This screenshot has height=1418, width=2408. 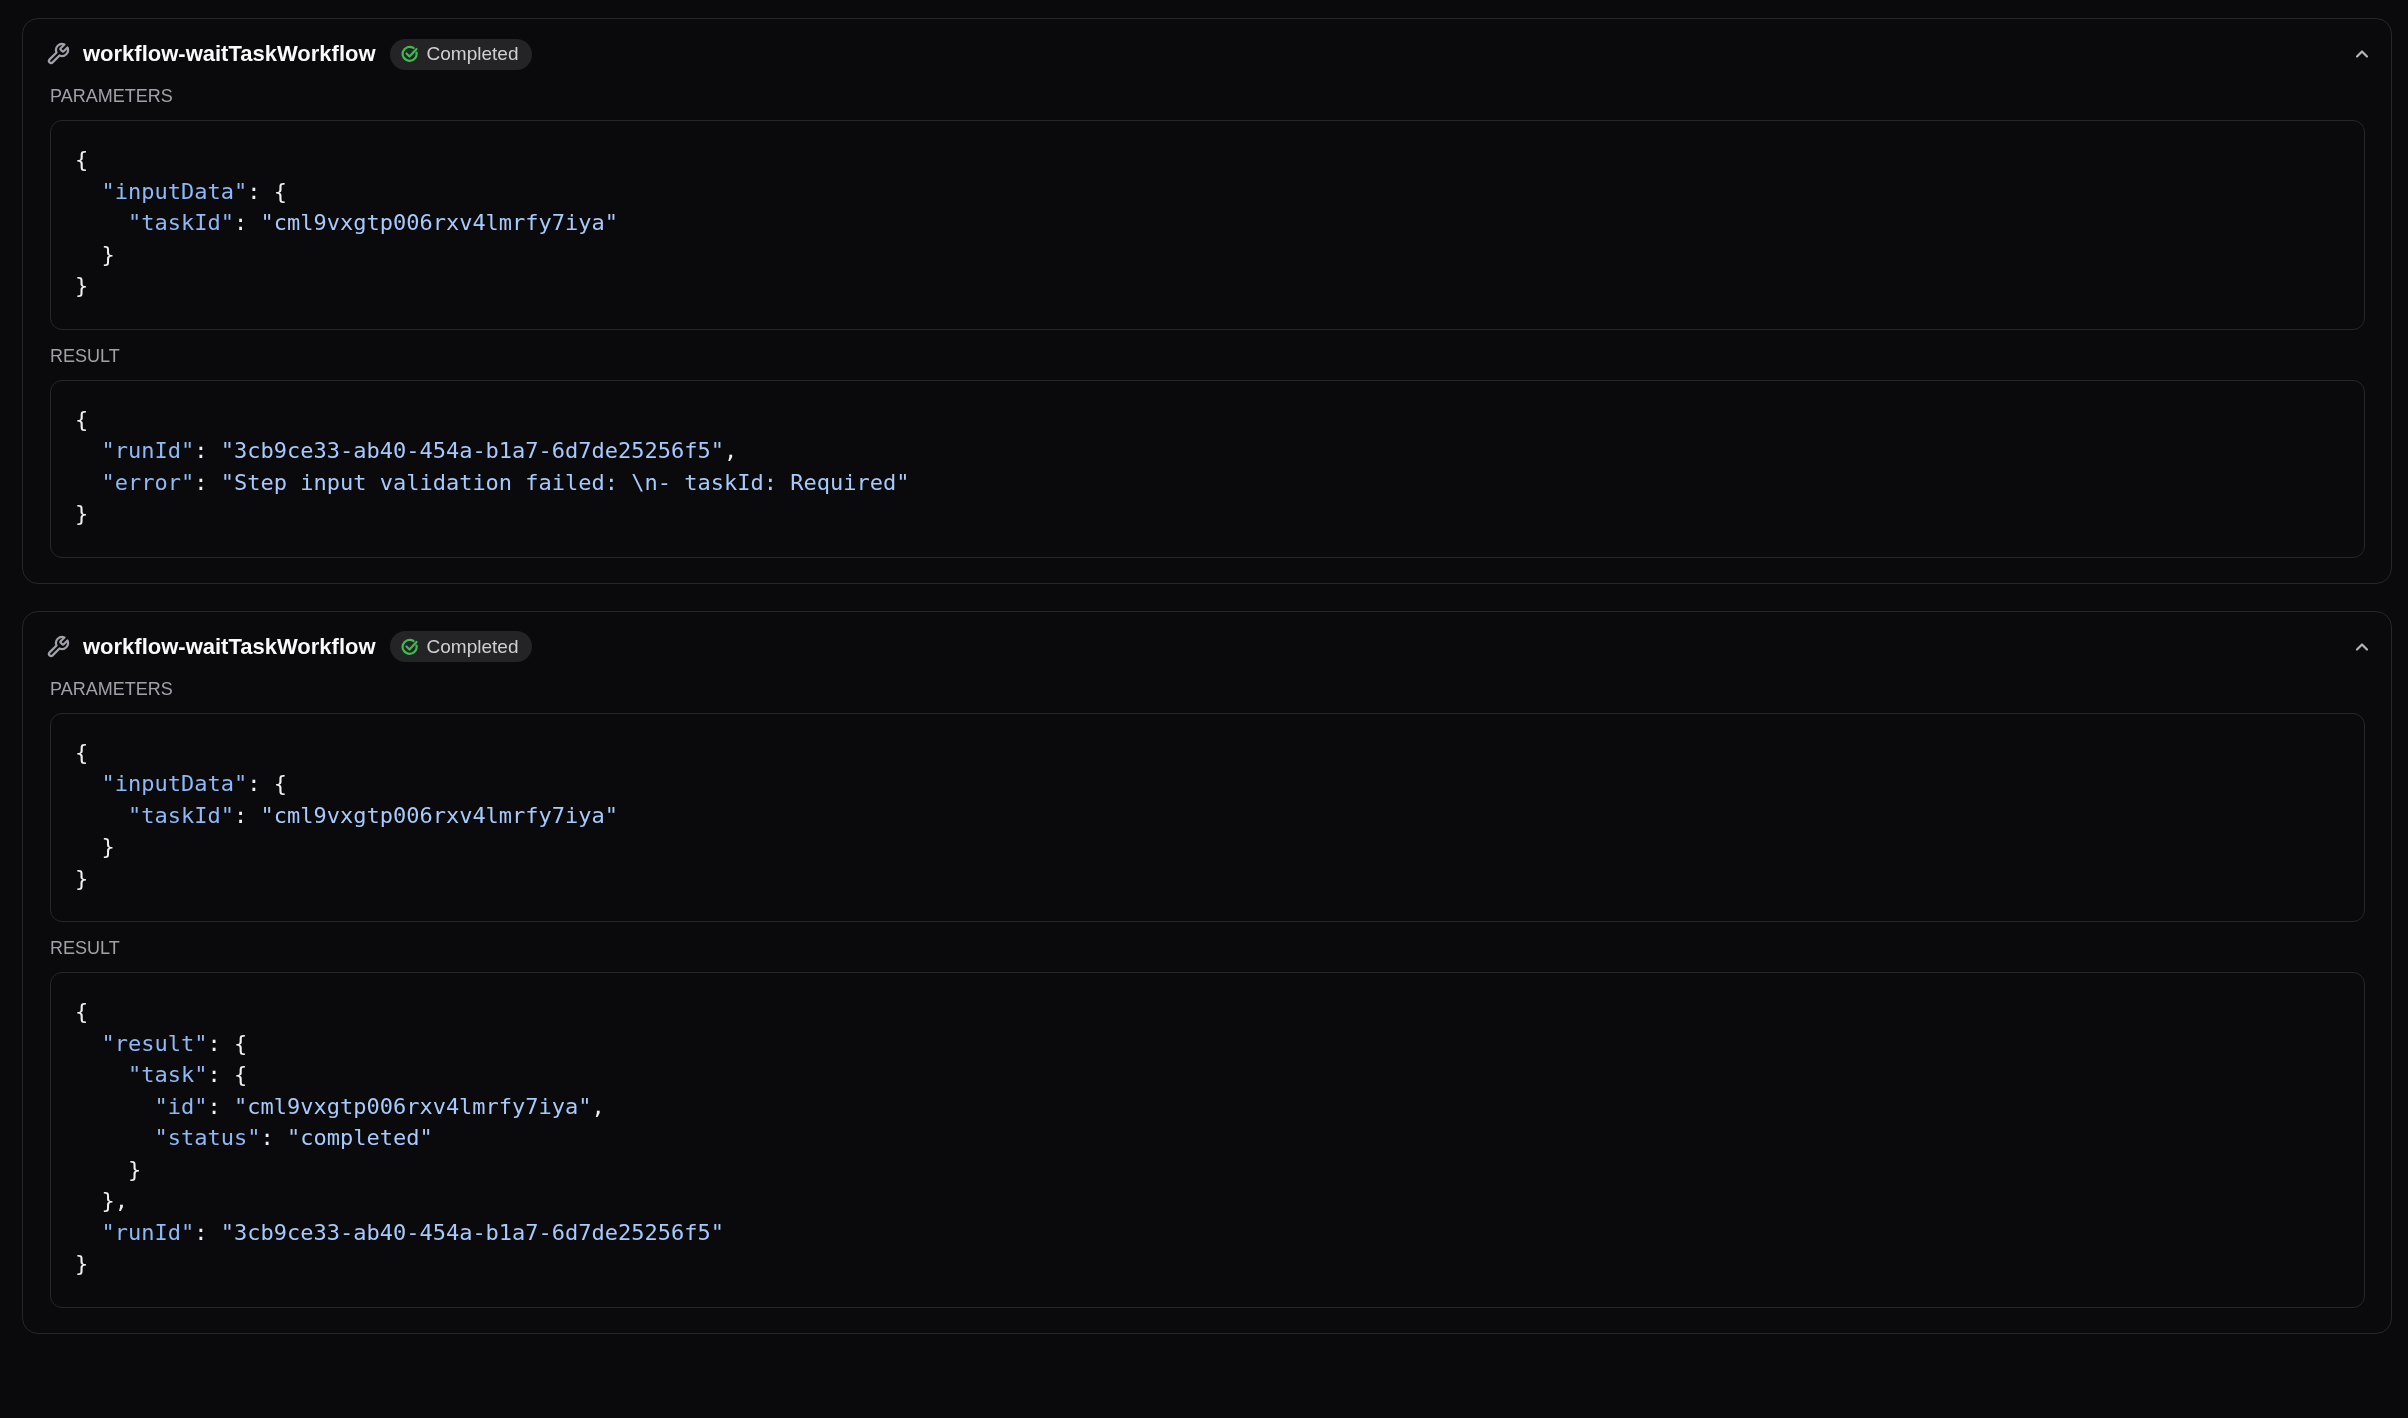 I want to click on code-line: "status": "completed", so click(x=293, y=1138).